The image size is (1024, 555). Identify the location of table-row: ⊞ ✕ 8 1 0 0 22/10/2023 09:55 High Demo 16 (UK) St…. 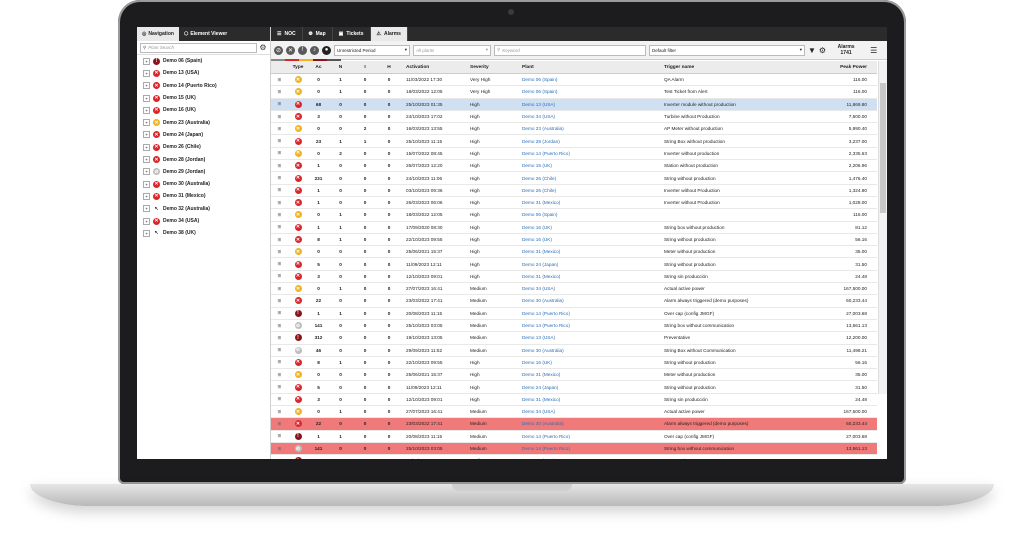
(574, 240).